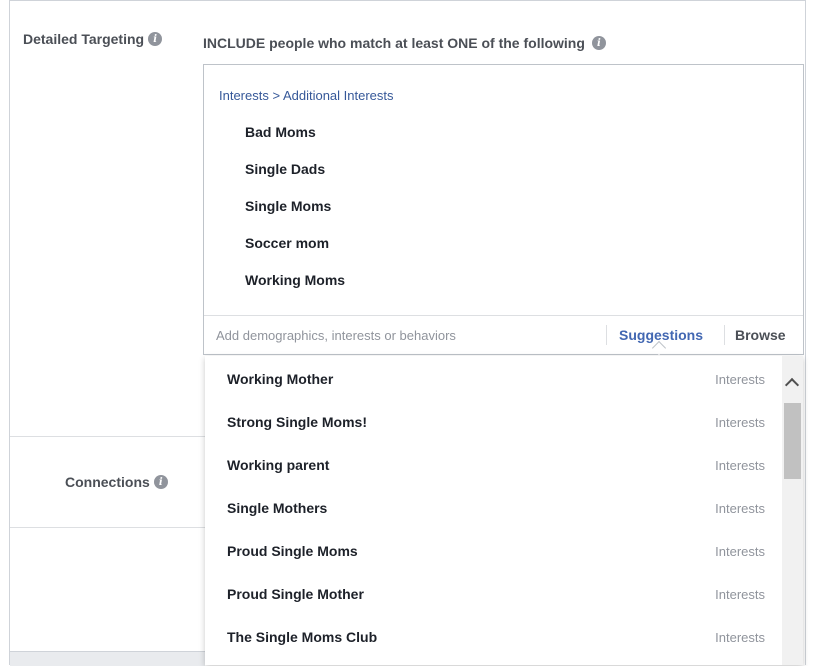 This screenshot has height=666, width=813. What do you see at coordinates (406, 335) in the screenshot?
I see `search-input` at bounding box center [406, 335].